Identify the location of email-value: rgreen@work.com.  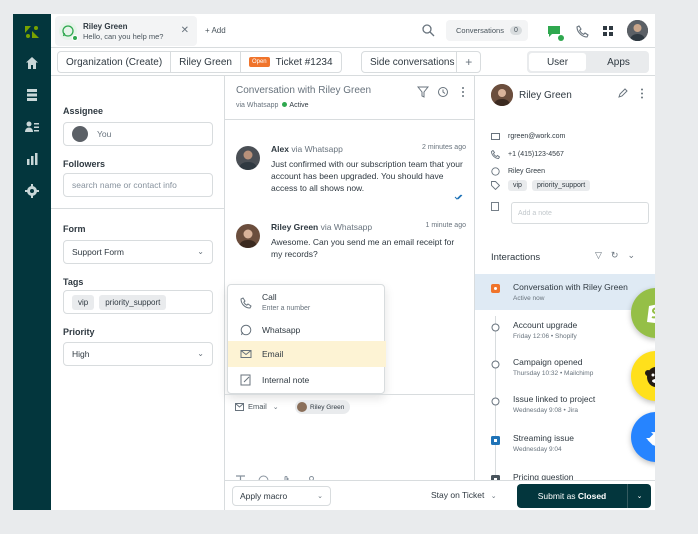
(537, 136).